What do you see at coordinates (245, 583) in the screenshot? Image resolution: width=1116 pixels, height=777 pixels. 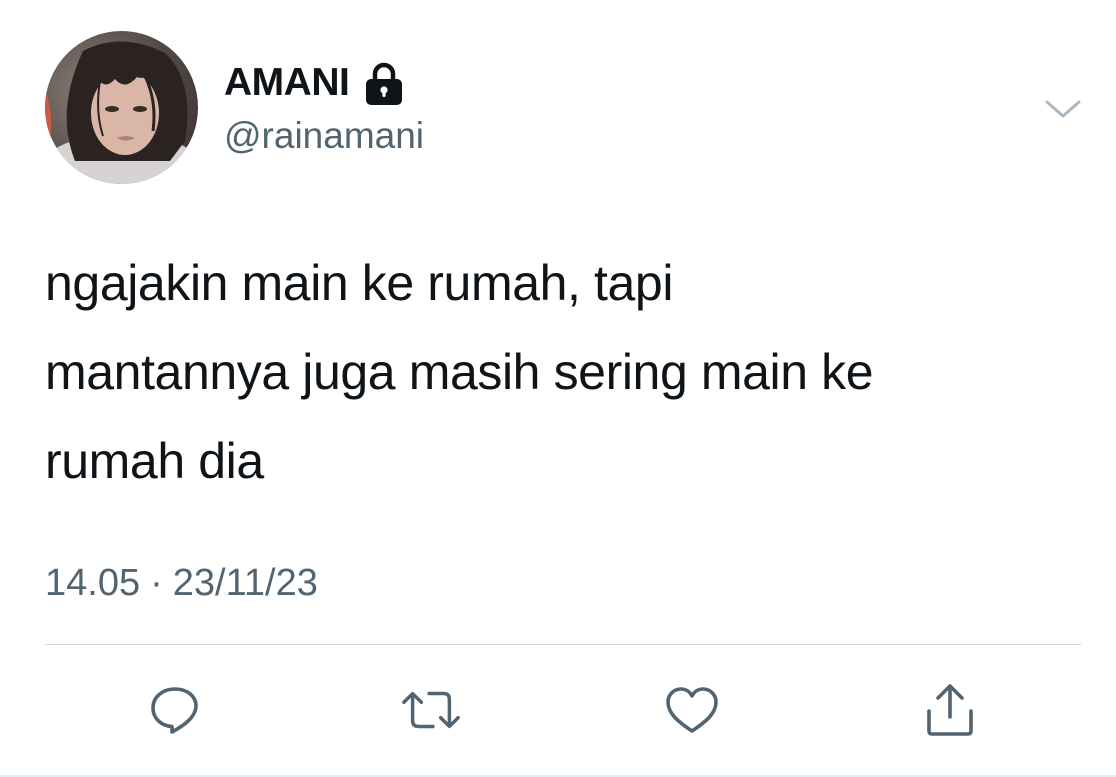 I see `tweet-date: 23/11/23` at bounding box center [245, 583].